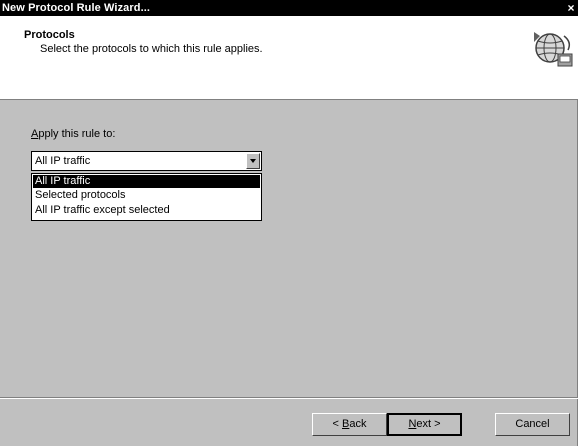  Describe the element at coordinates (428, 424) in the screenshot. I see `next-label: ext >` at that location.